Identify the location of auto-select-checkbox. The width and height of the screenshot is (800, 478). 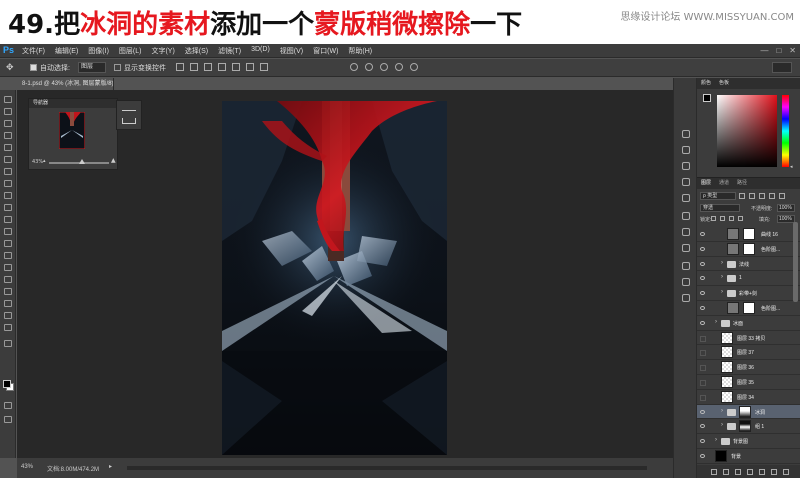
(33, 67).